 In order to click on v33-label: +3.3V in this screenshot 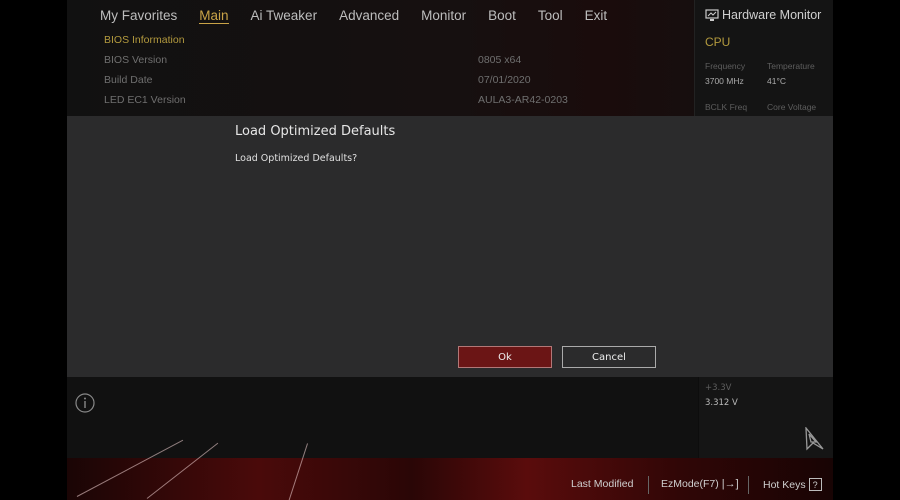, I will do `click(718, 388)`.